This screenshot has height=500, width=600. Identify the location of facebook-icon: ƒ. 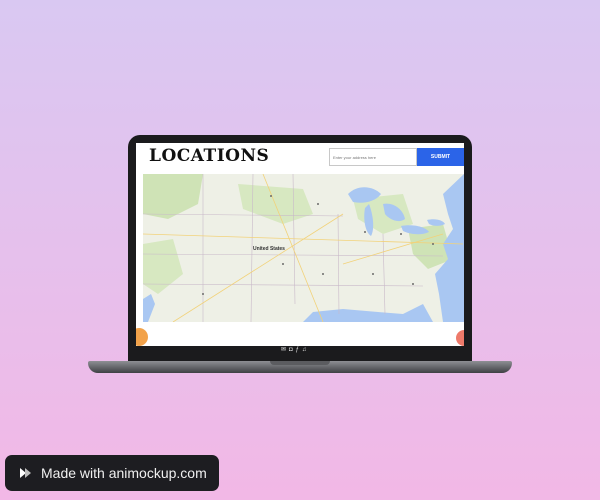
(297, 350).